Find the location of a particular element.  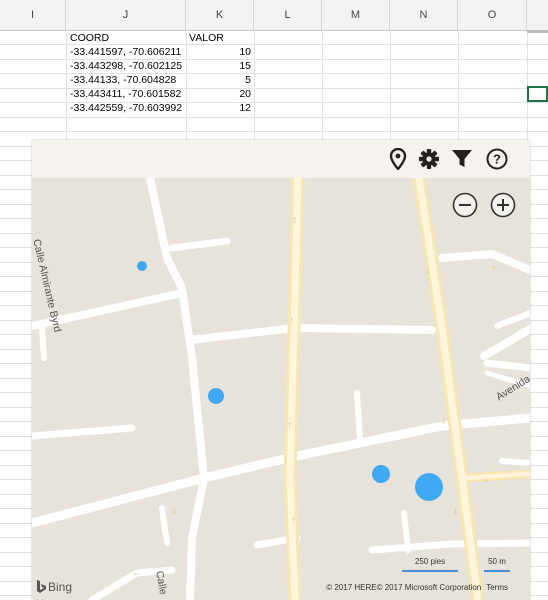

column-header-k: K is located at coordinates (220, 15).